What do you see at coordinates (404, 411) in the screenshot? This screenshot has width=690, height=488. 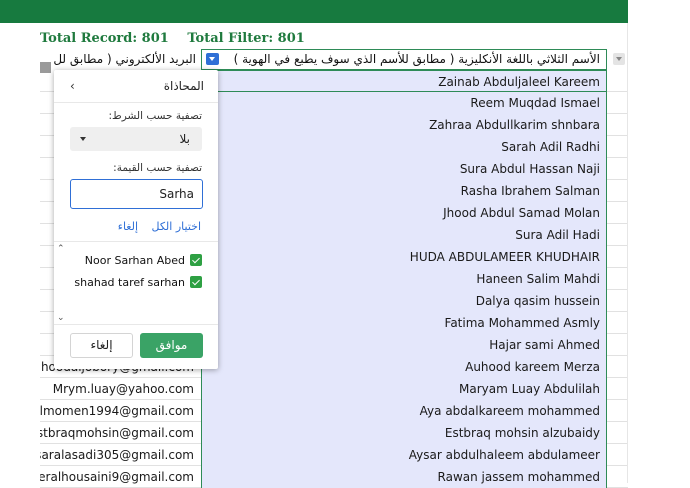 I see `name-cell: Aya abdalkareem mohammed` at bounding box center [404, 411].